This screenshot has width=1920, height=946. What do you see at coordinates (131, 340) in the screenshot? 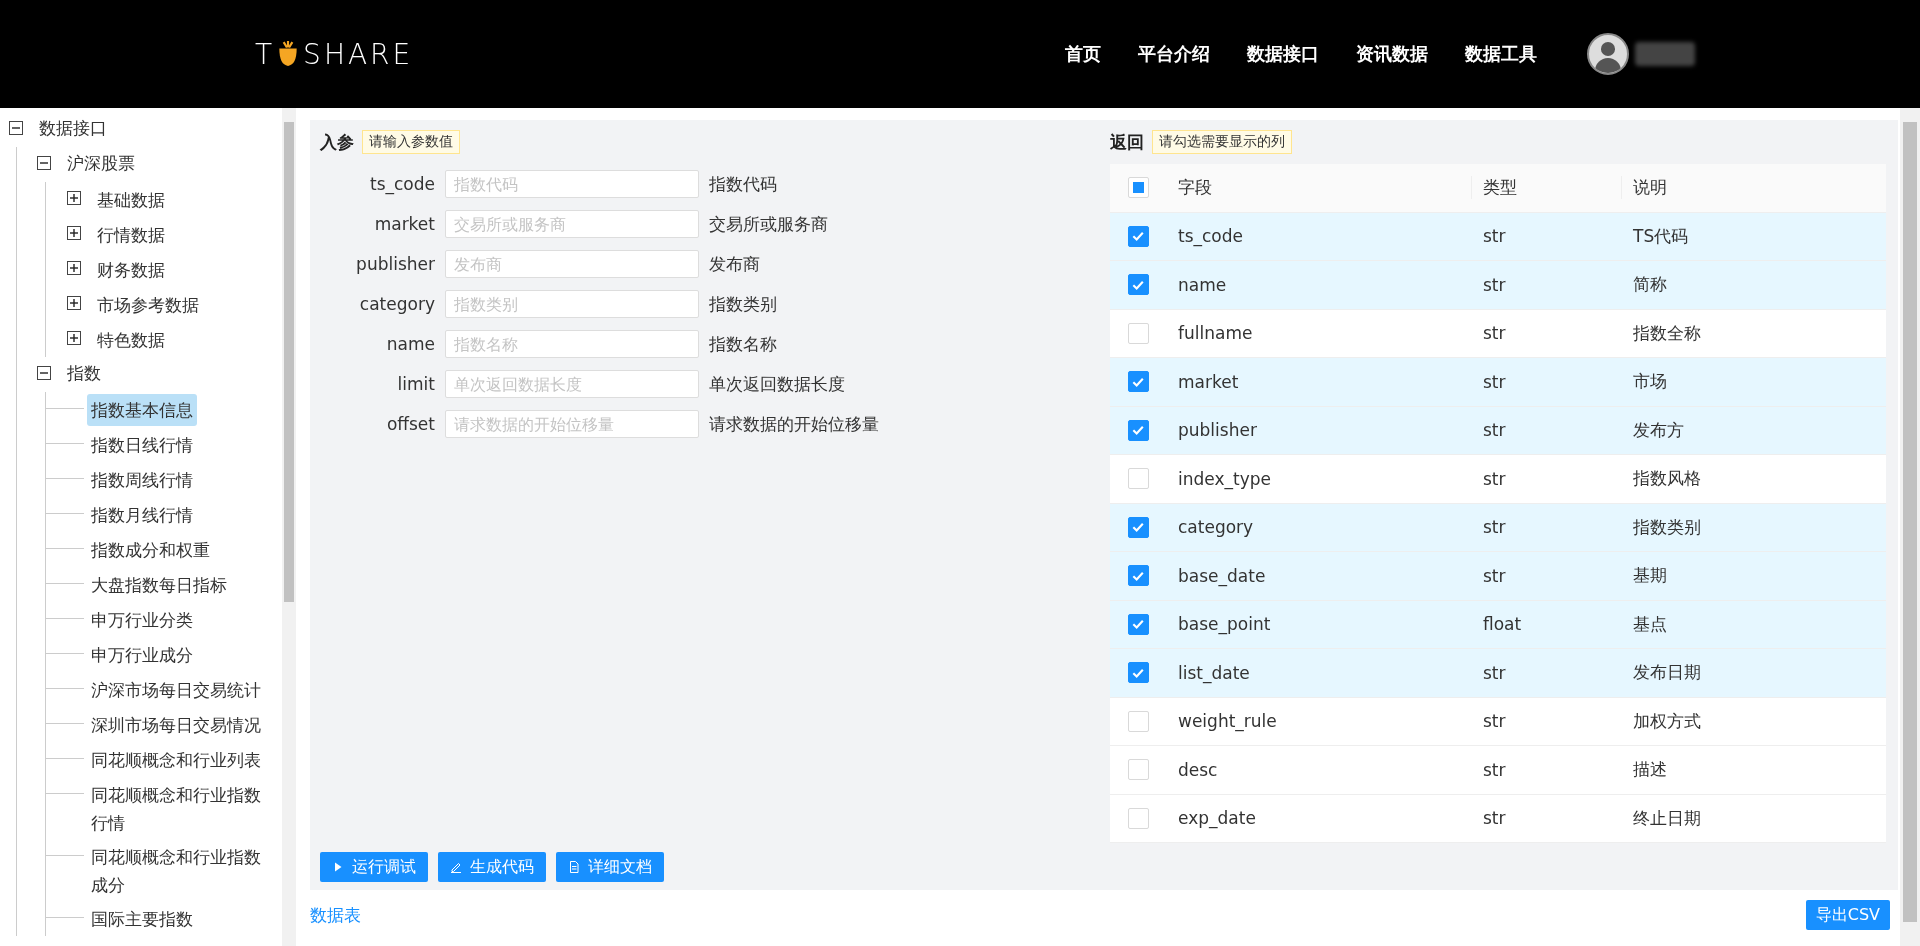
I see `tree-item: 特色数据` at bounding box center [131, 340].